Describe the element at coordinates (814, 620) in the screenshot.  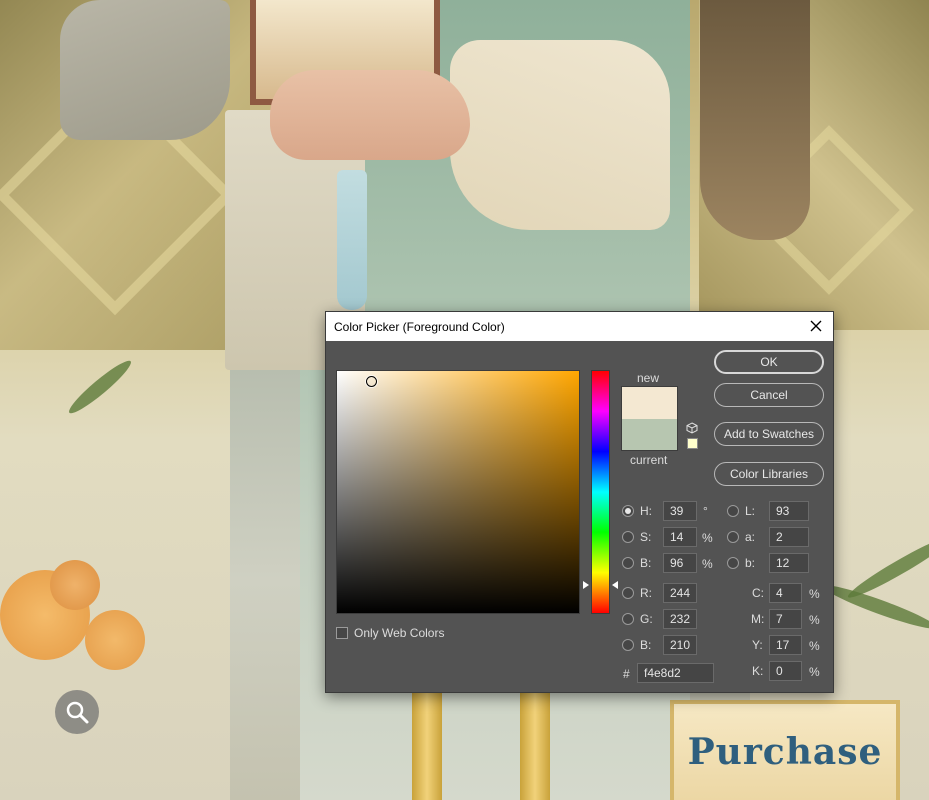
I see `magenta-unit: %` at that location.